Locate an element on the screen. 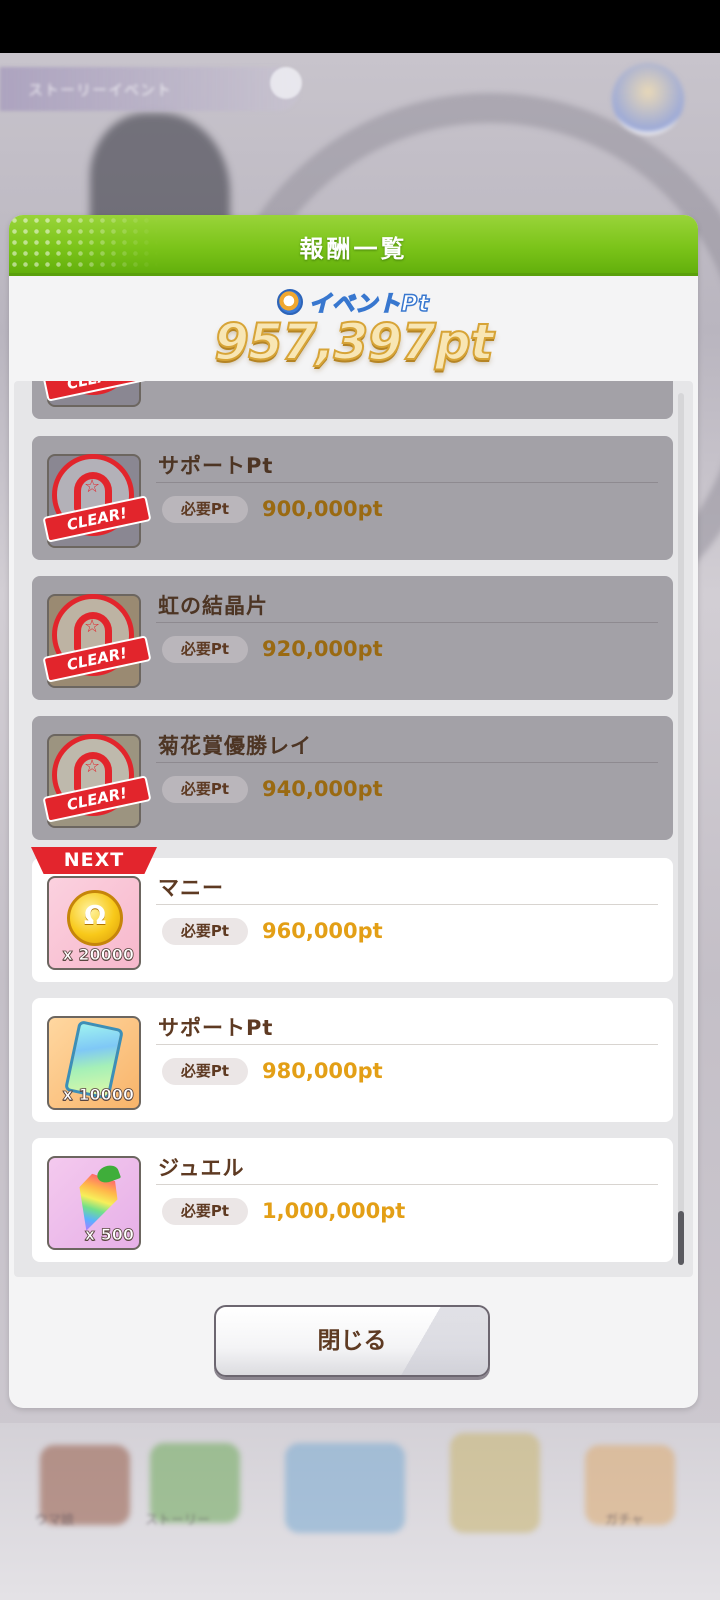  event-pt-icon is located at coordinates (290, 302).